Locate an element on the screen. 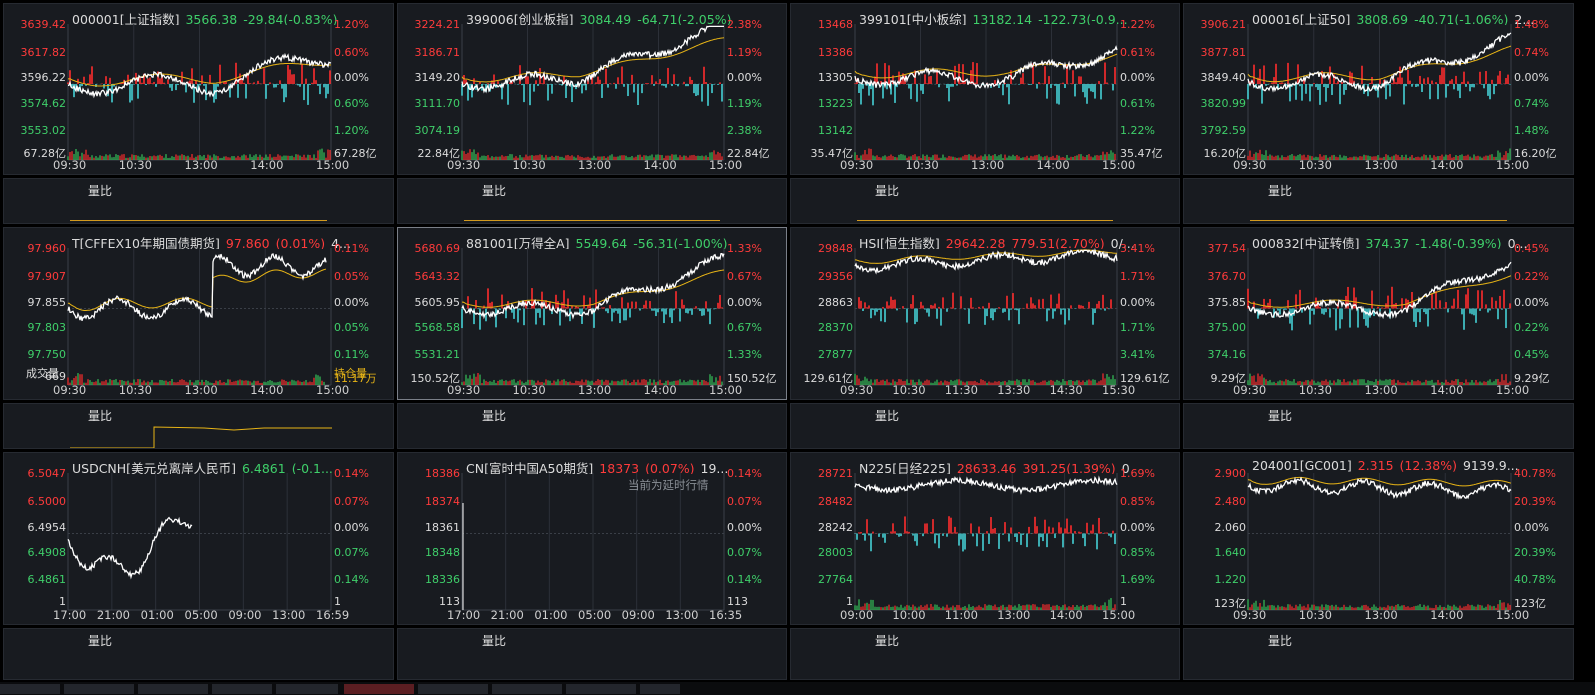  price-axis-label: 377.54 is located at coordinates (1227, 248).